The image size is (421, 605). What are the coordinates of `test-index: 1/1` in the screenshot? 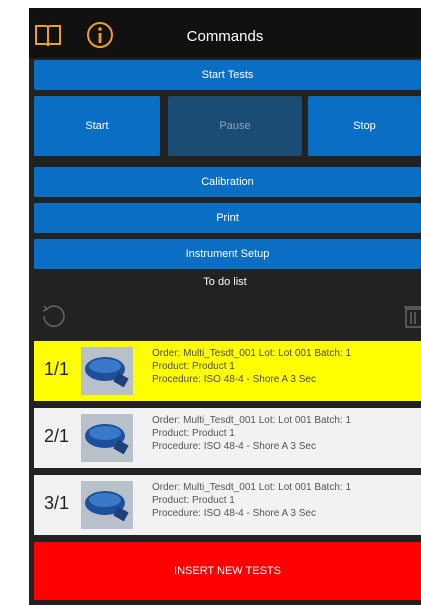 It's located at (57, 369).